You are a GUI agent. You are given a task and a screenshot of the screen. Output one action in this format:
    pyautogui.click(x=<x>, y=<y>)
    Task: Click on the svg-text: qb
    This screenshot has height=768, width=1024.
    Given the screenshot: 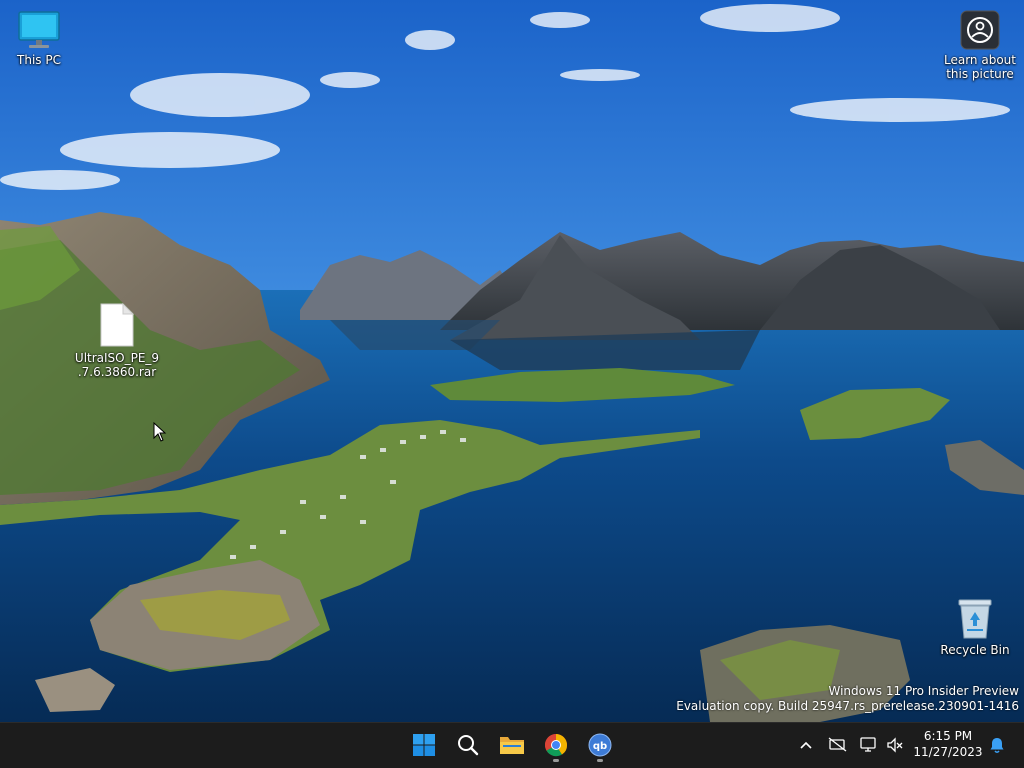 What is the action you would take?
    pyautogui.click(x=600, y=746)
    